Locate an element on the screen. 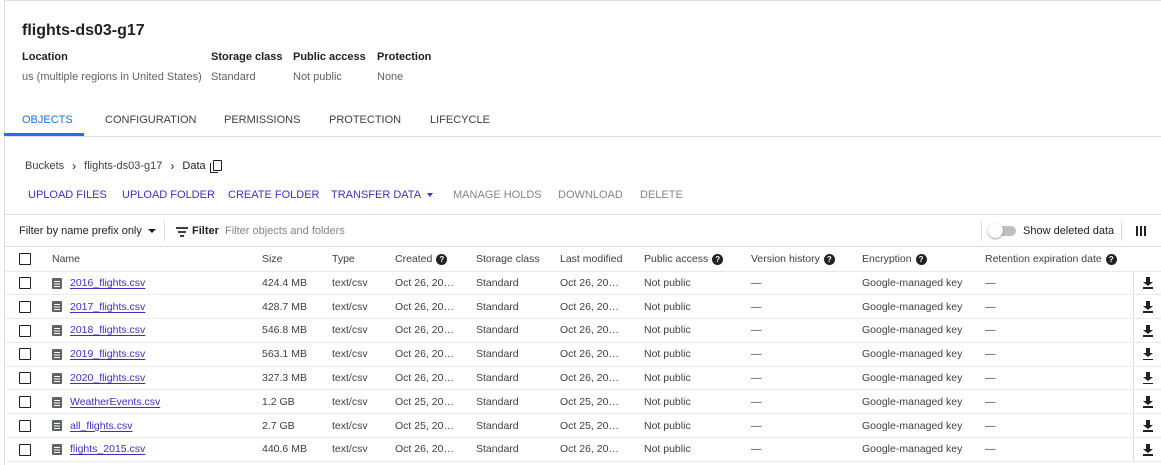  show-deleted-label: Show deleted data is located at coordinates (1069, 231).